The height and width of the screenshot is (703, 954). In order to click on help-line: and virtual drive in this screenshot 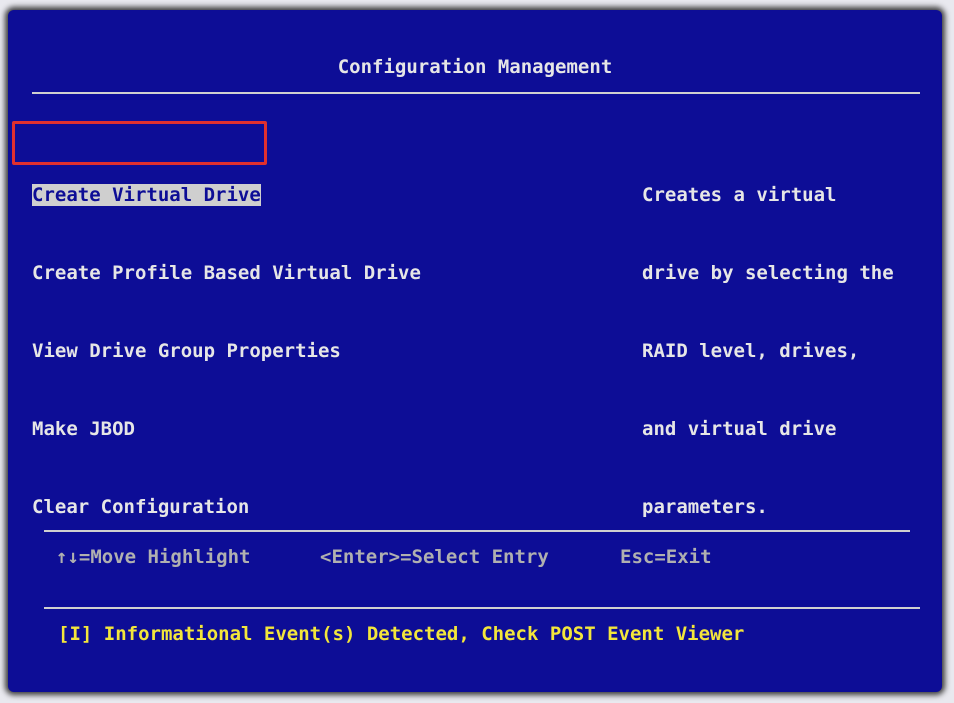, I will do `click(739, 429)`.